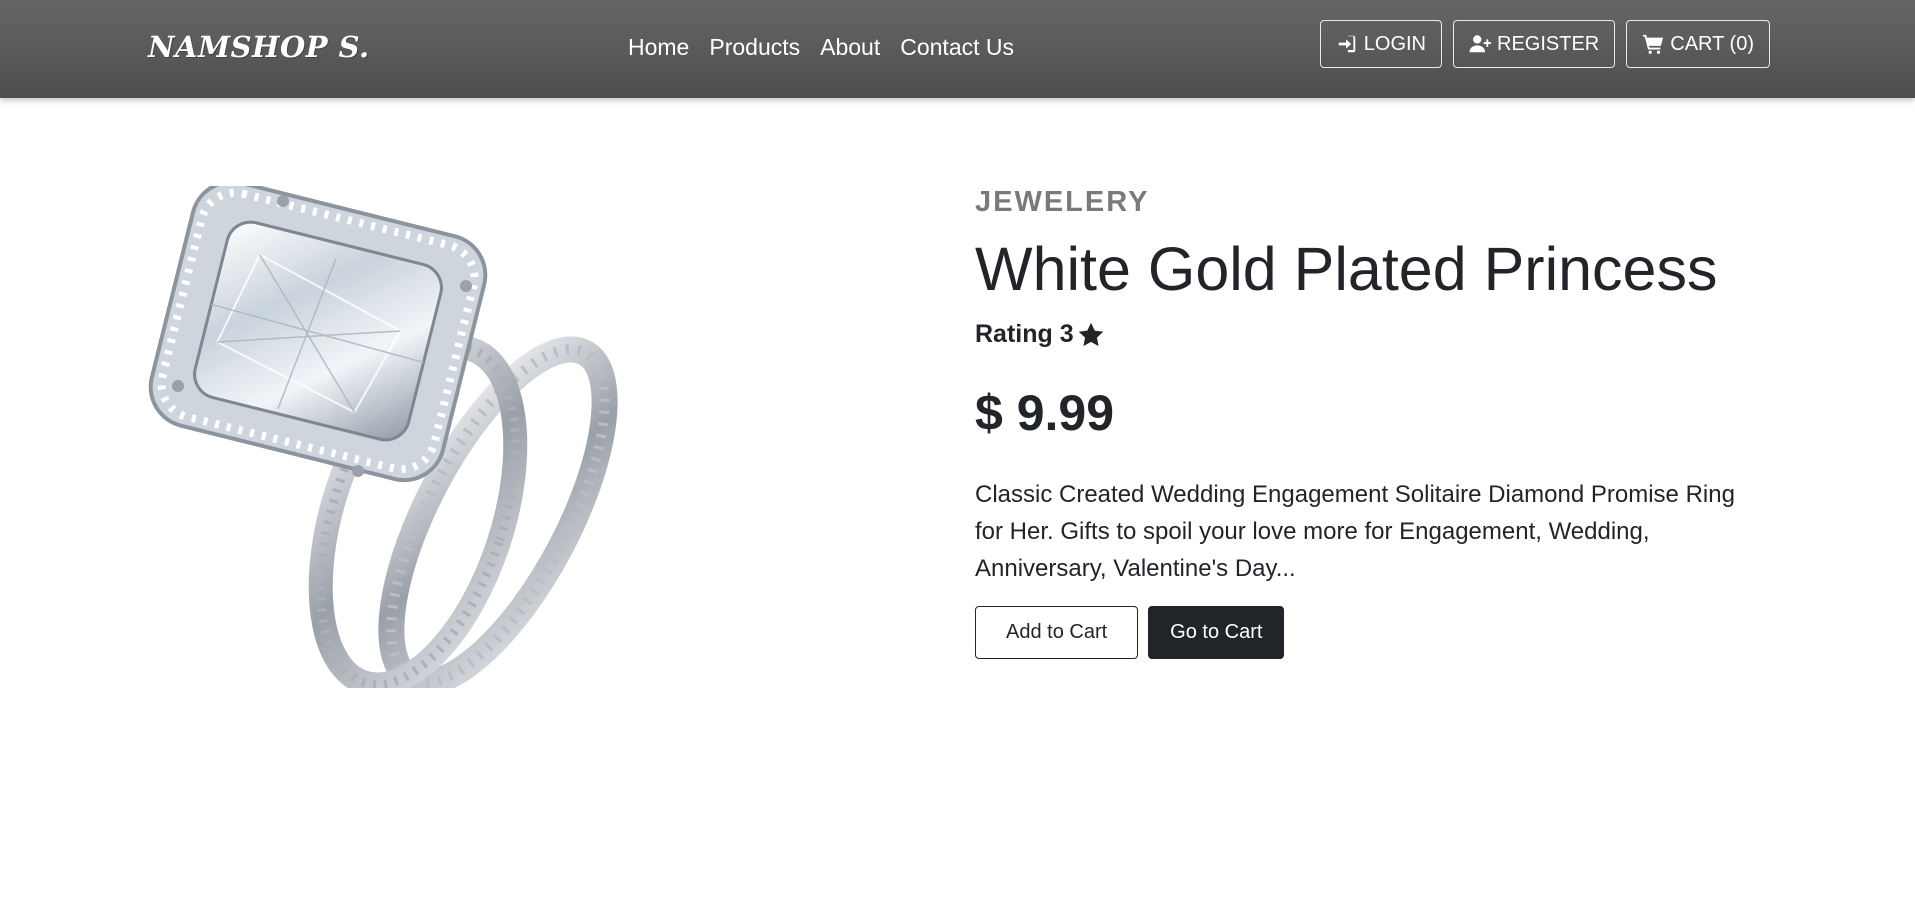 The image size is (1915, 900). I want to click on product-rating: Rating 3, so click(1040, 334).